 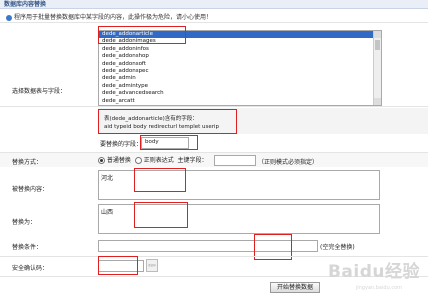 What do you see at coordinates (377, 101) in the screenshot?
I see `scroll-down-icon` at bounding box center [377, 101].